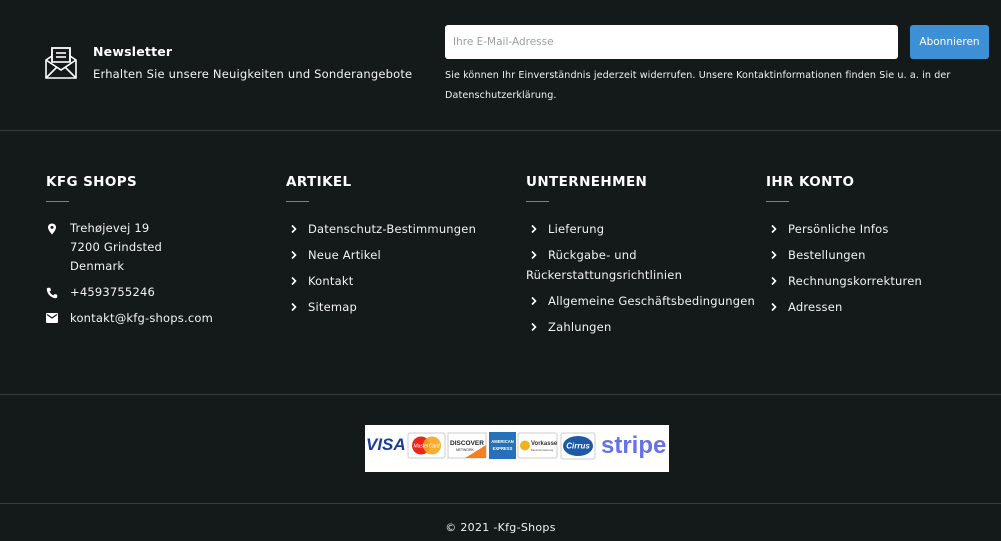  Describe the element at coordinates (57, 201) in the screenshot. I see `shop-title-underline` at that location.